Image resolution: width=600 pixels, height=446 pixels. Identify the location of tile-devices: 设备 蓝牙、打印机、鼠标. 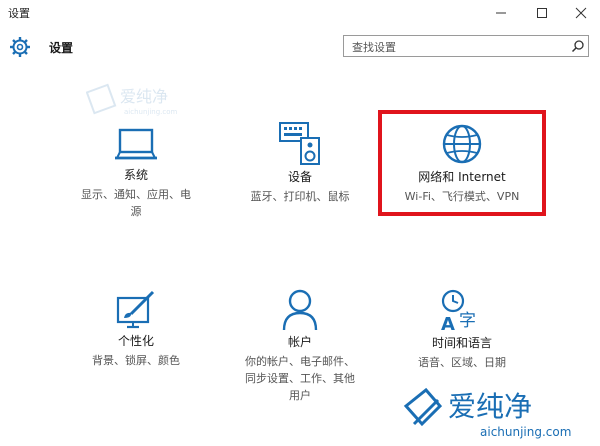
(300, 162).